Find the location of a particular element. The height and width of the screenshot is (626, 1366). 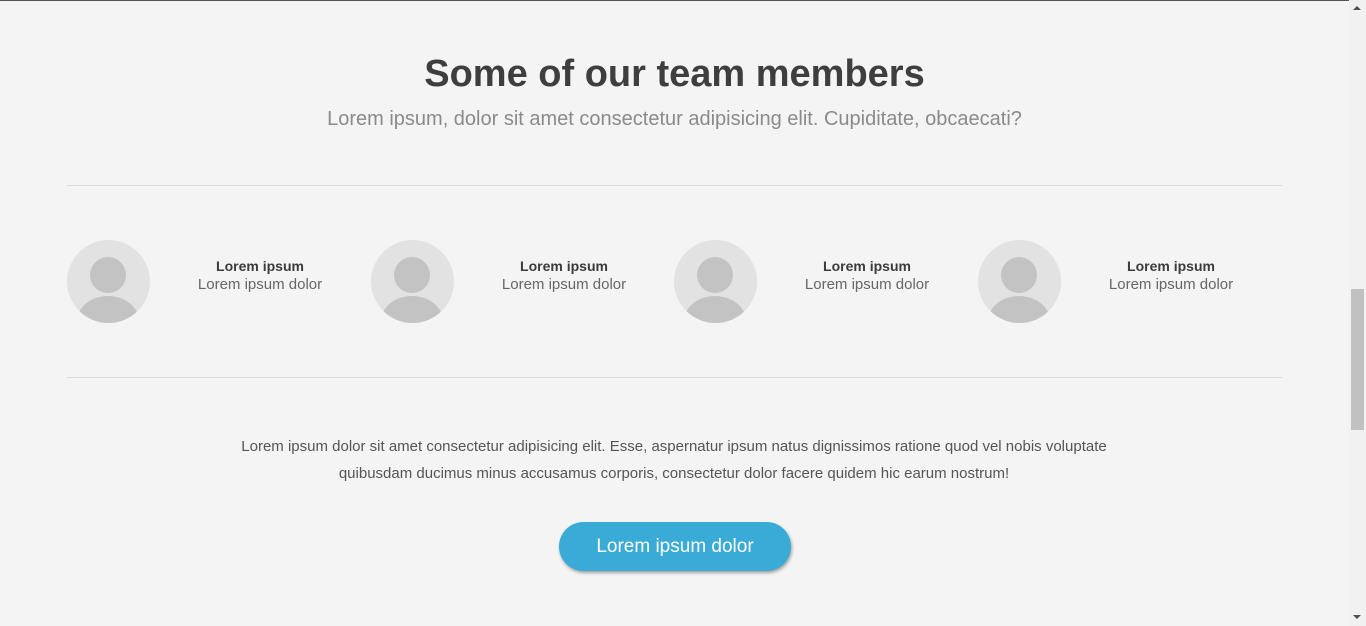

scrollbar-thumb is located at coordinates (1357, 359).